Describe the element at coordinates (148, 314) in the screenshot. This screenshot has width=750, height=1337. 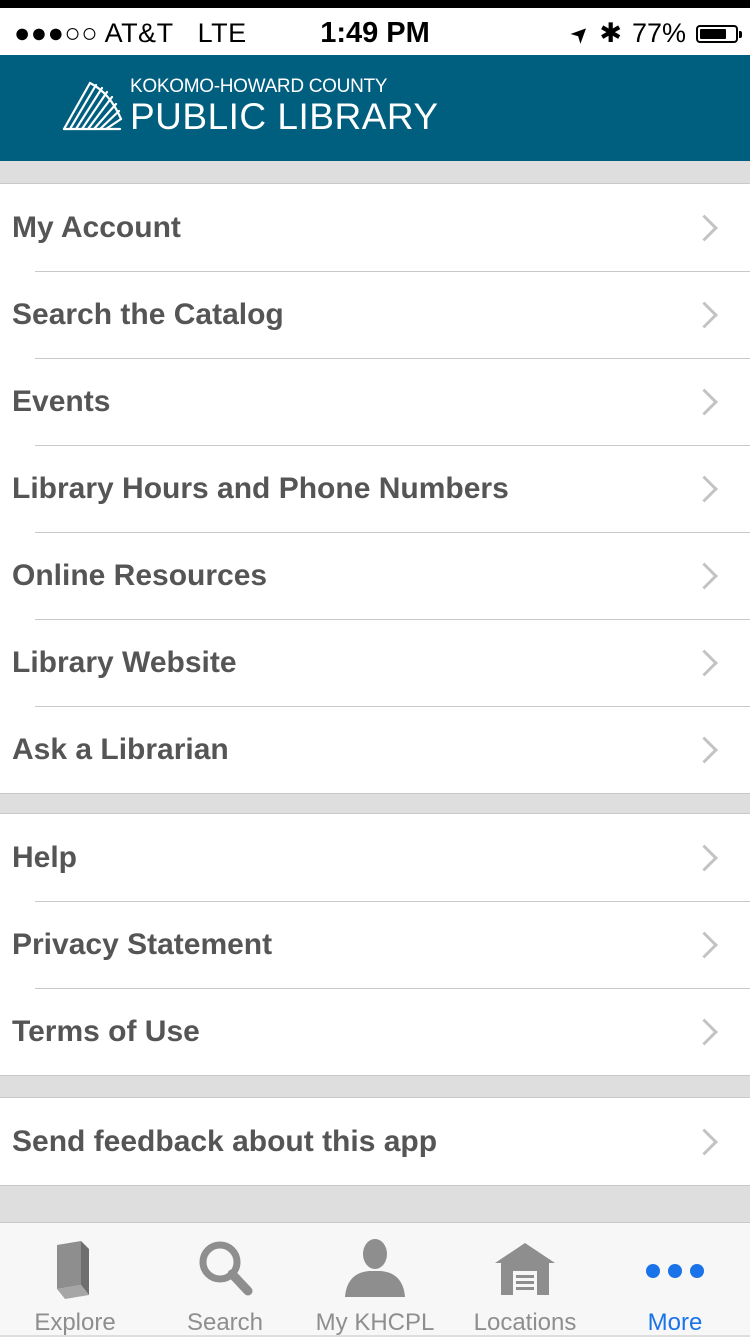
I see `menu-item-label: Search the Catalog` at that location.